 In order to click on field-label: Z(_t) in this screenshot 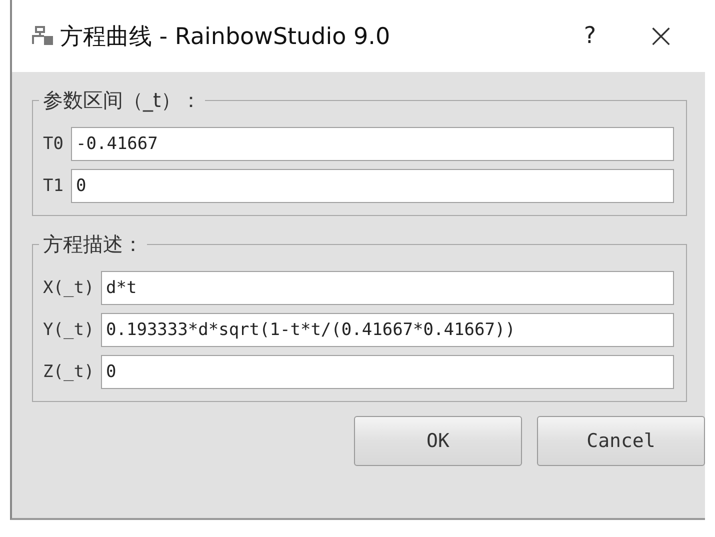, I will do `click(69, 372)`.